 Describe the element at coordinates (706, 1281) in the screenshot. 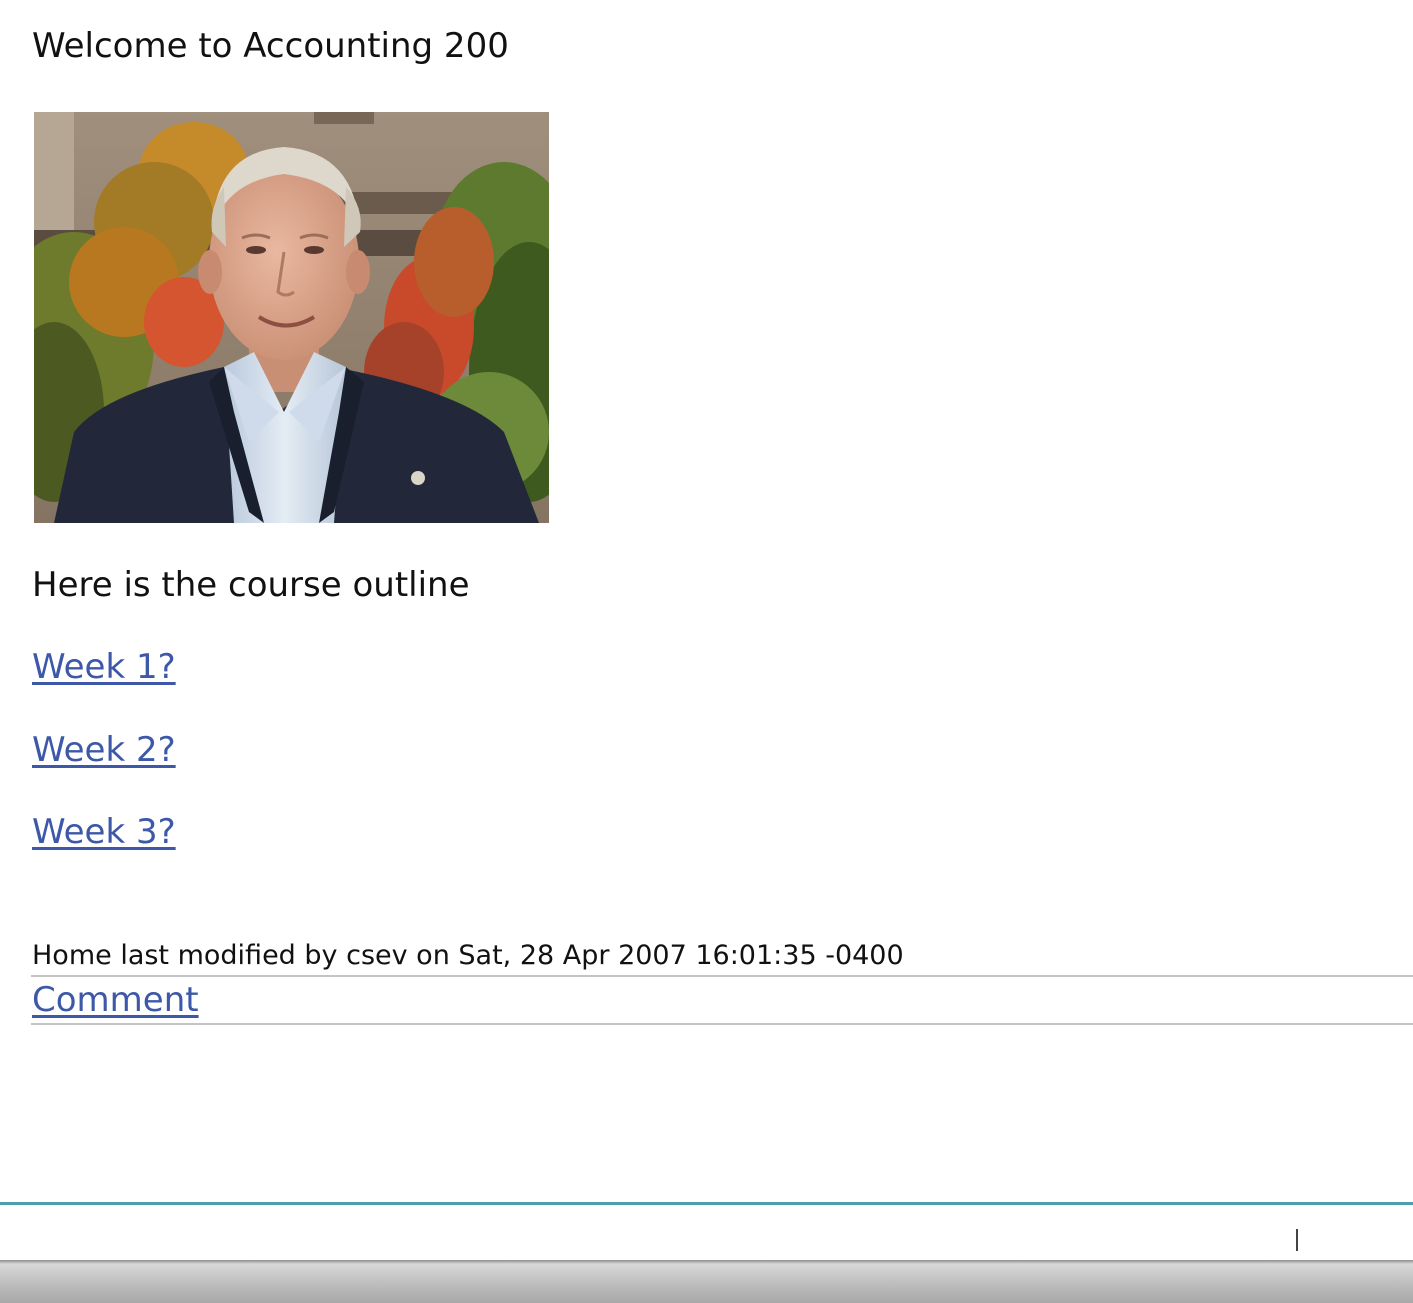

I see `window-bottom-bar` at that location.